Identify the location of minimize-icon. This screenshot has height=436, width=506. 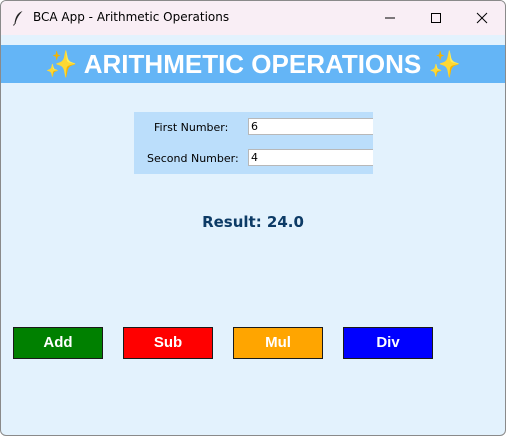
(390, 18).